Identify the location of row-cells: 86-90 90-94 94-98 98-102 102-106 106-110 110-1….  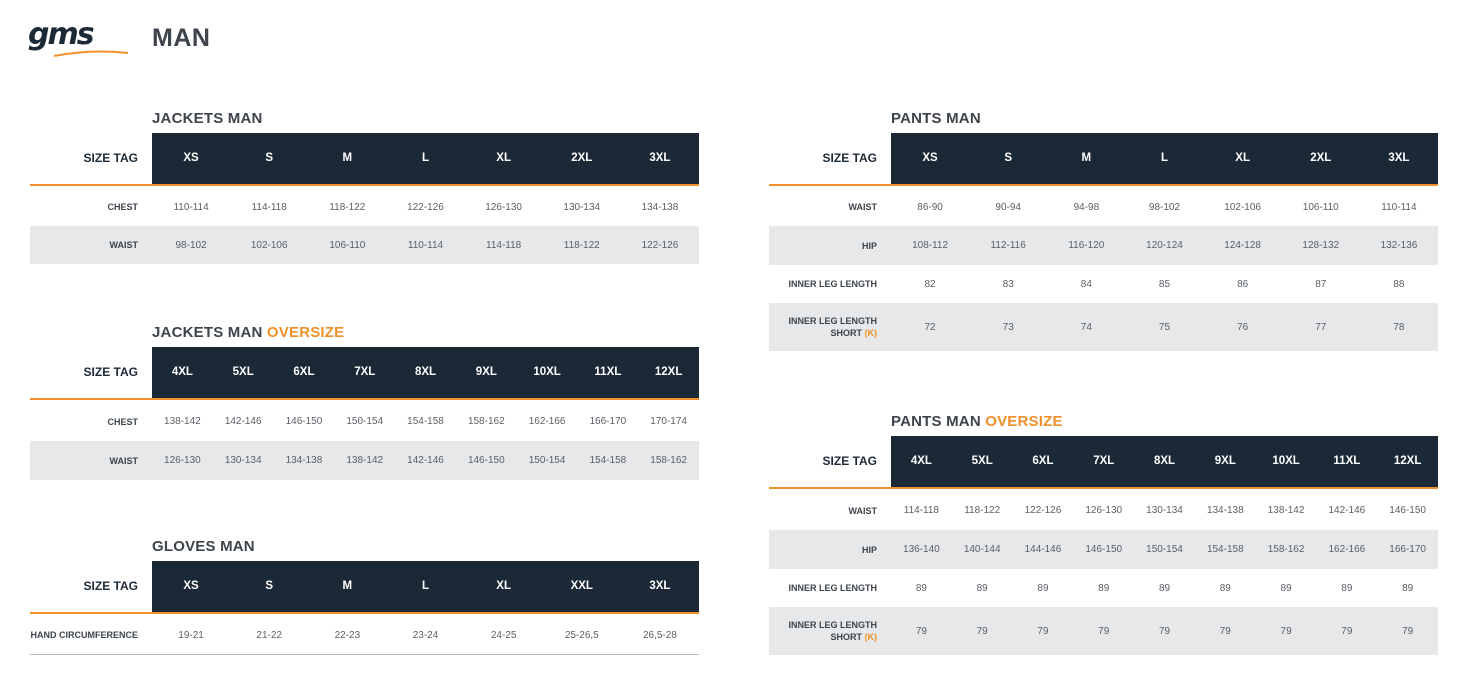
(1164, 207).